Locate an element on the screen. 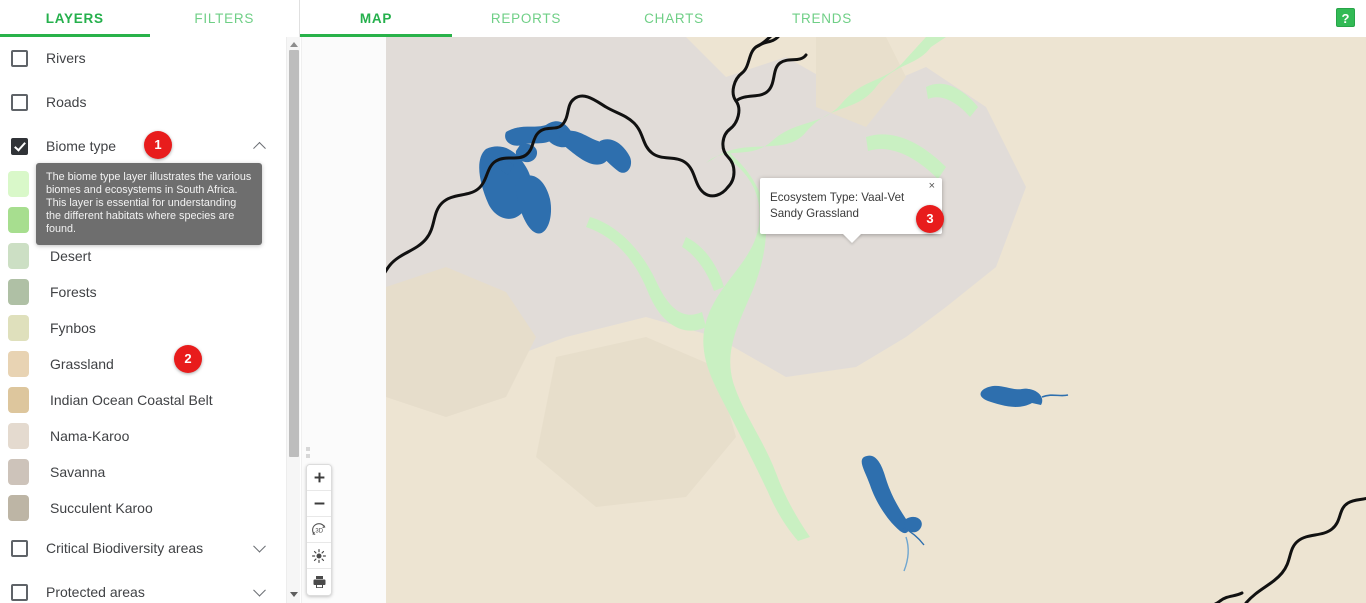  biome-item-succulent-karoo: Succulent Karoo is located at coordinates (143, 508).